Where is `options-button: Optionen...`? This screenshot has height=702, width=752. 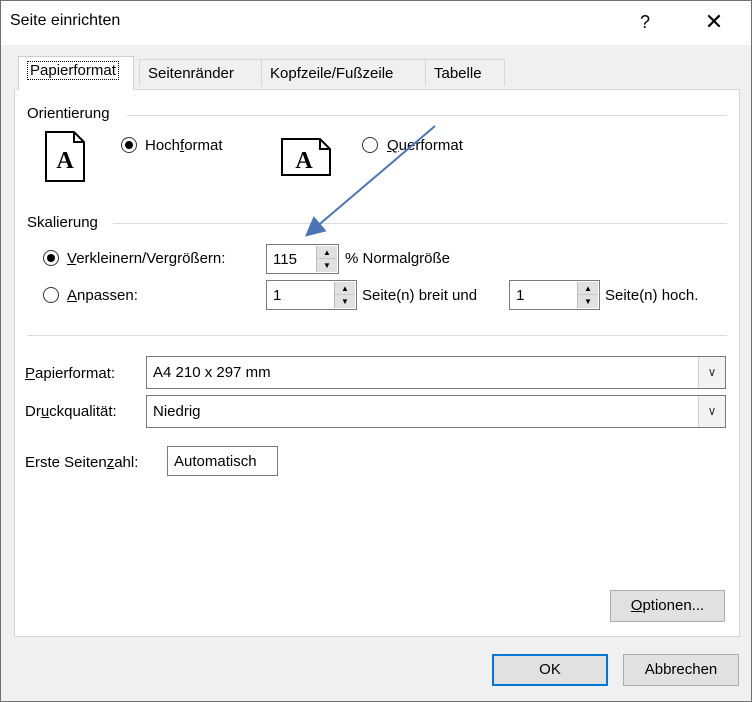
options-button: Optionen... is located at coordinates (667, 606).